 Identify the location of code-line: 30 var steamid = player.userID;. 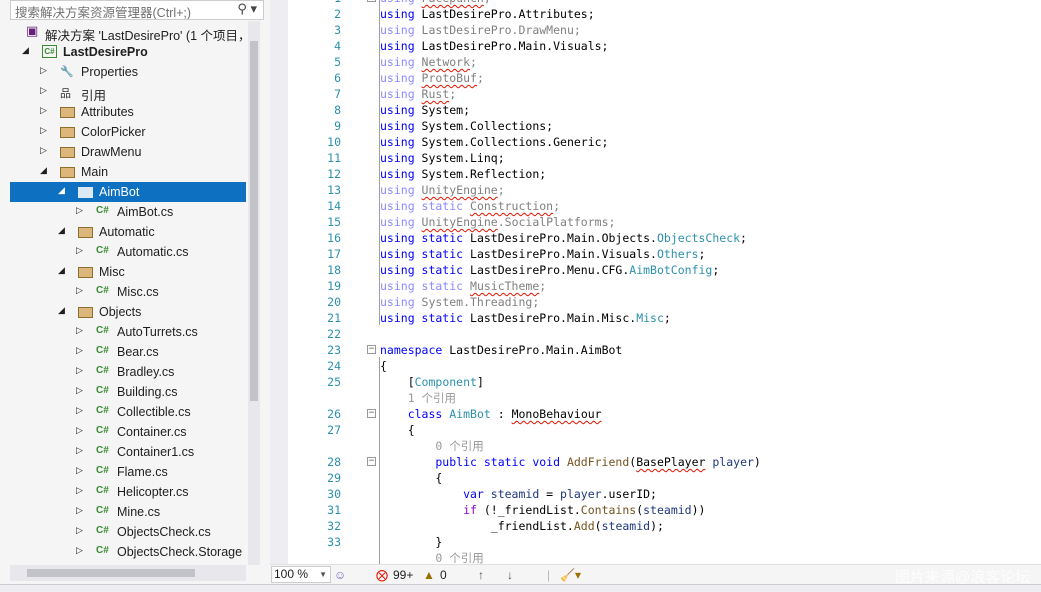
(664, 494).